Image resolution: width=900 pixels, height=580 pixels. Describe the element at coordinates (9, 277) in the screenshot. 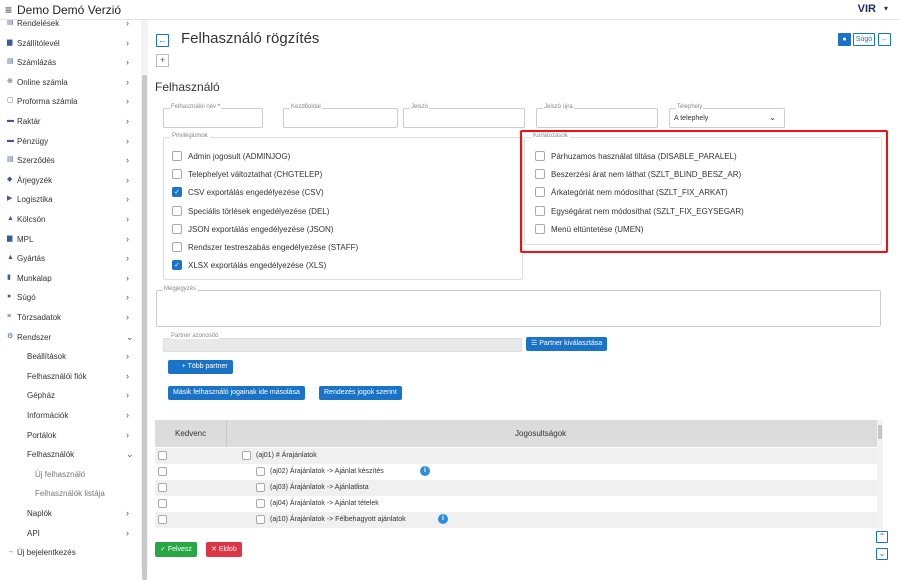

I see `worksheet-icon: ▮` at that location.